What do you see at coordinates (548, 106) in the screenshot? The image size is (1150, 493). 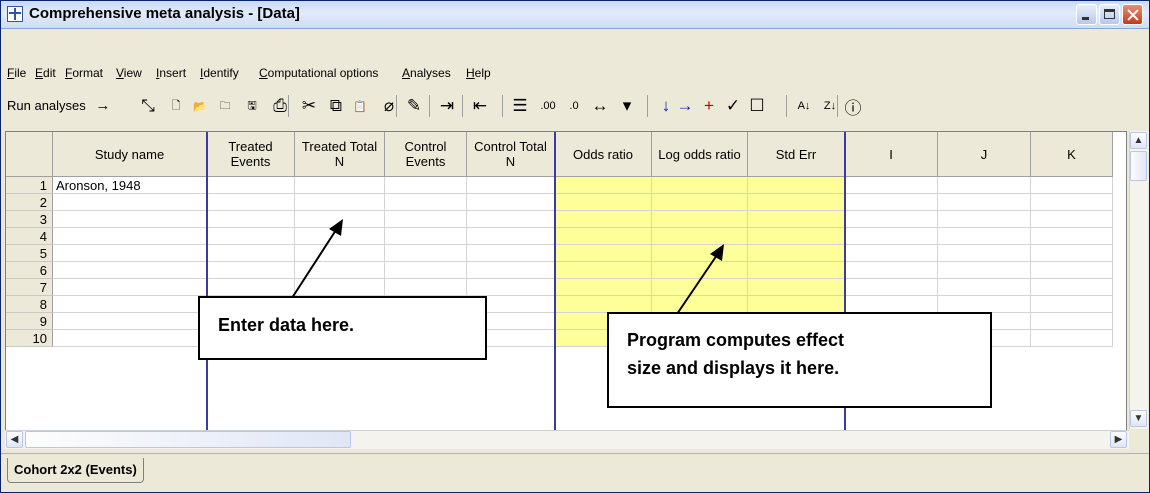 I see `decrease-decimal-icon: .00` at bounding box center [548, 106].